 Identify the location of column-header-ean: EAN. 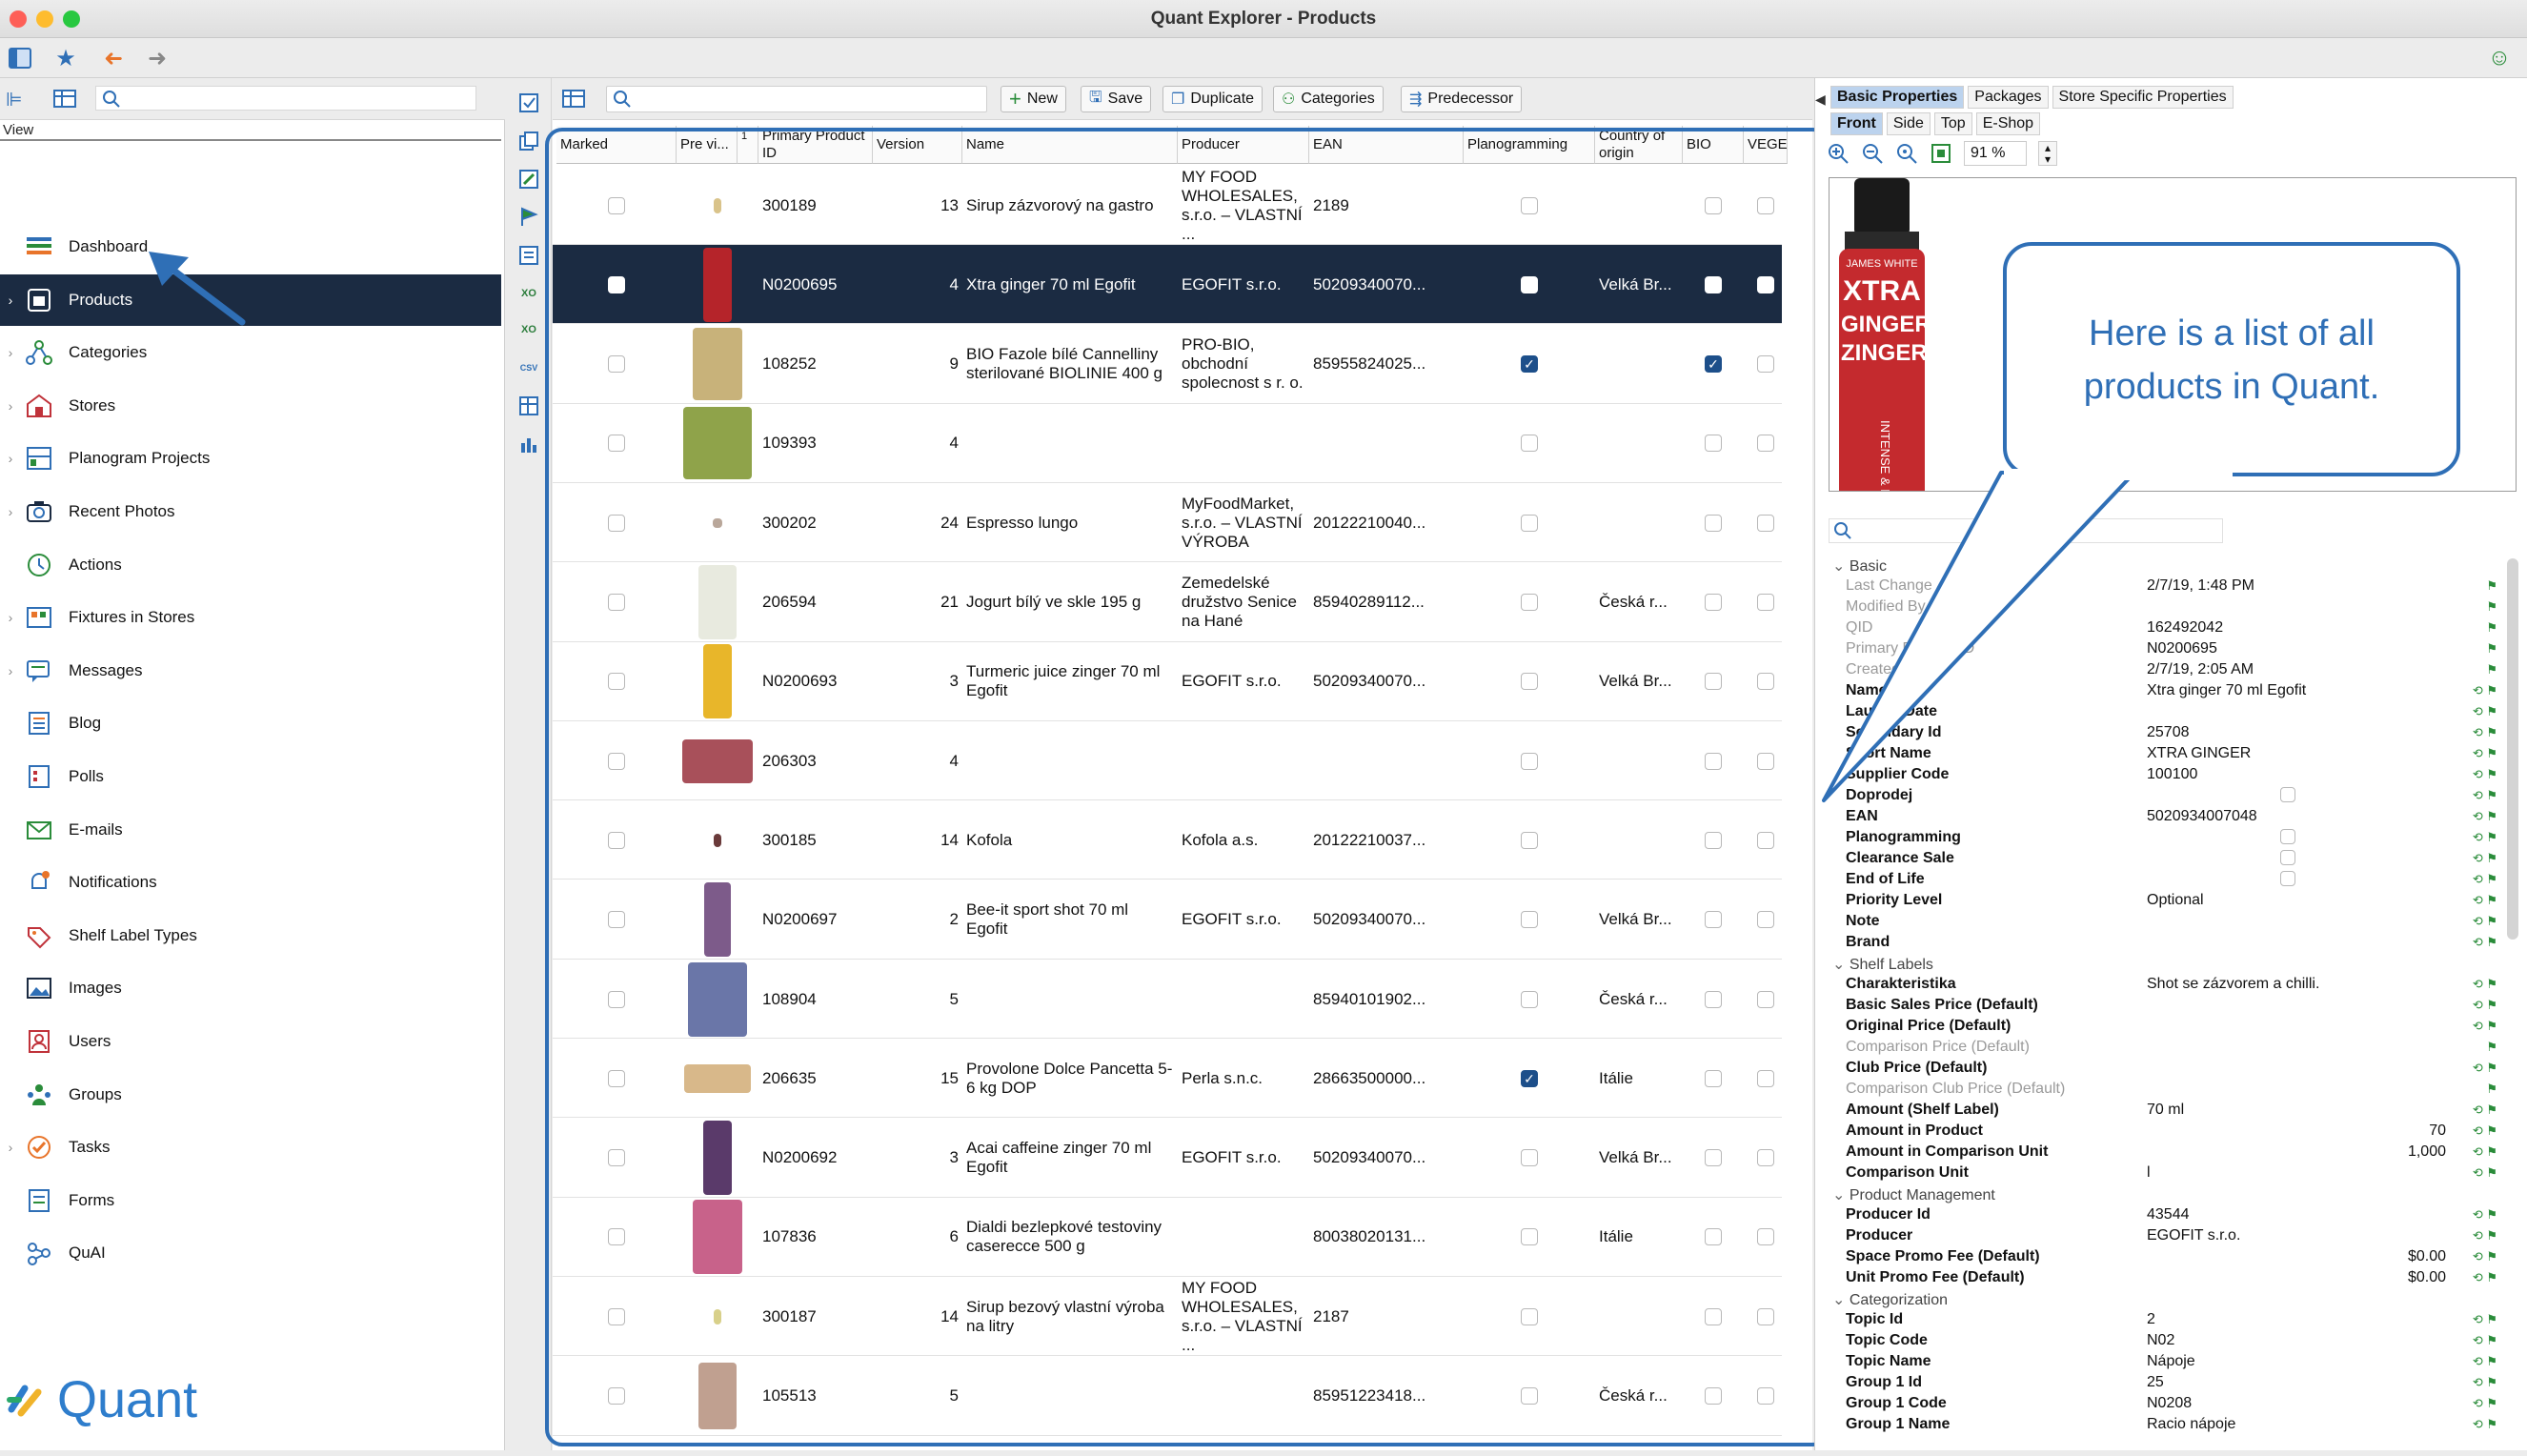
(1386, 145).